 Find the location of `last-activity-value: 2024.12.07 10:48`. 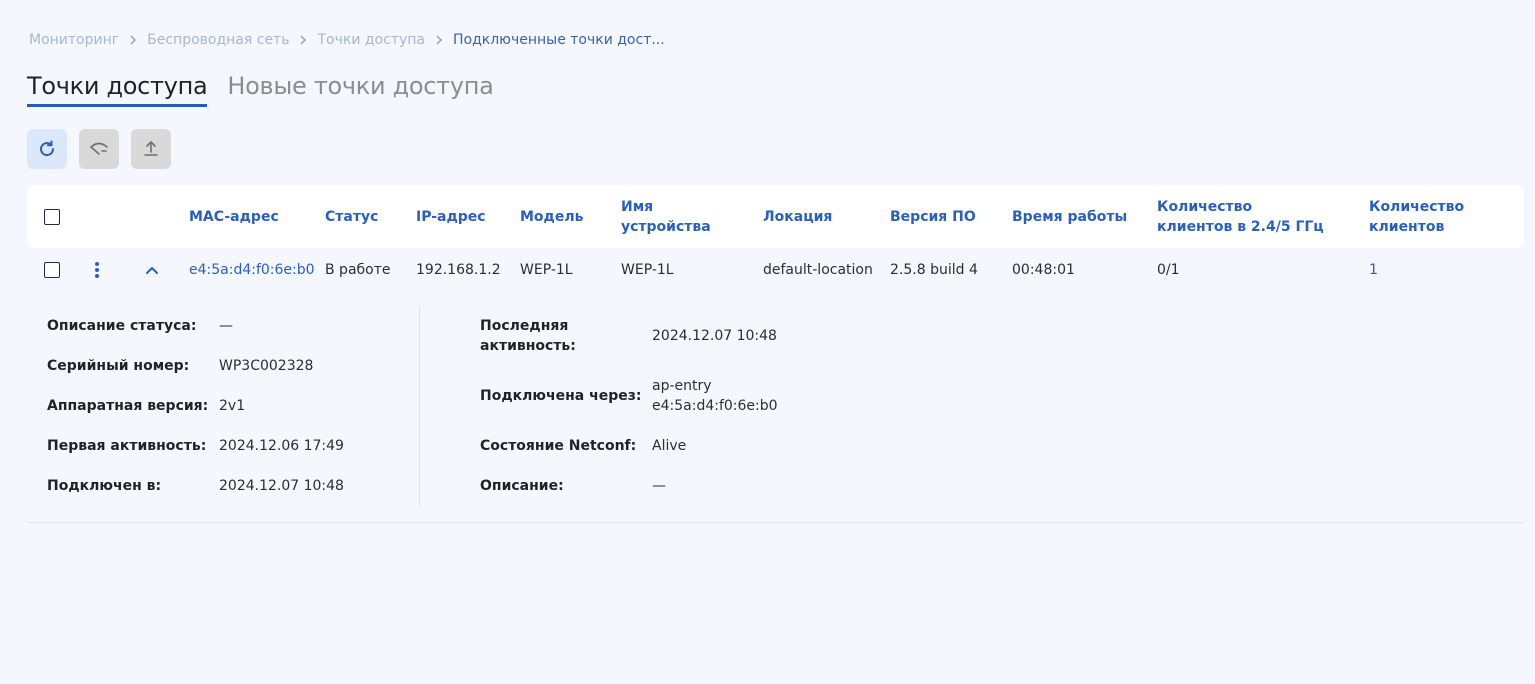

last-activity-value: 2024.12.07 10:48 is located at coordinates (714, 336).